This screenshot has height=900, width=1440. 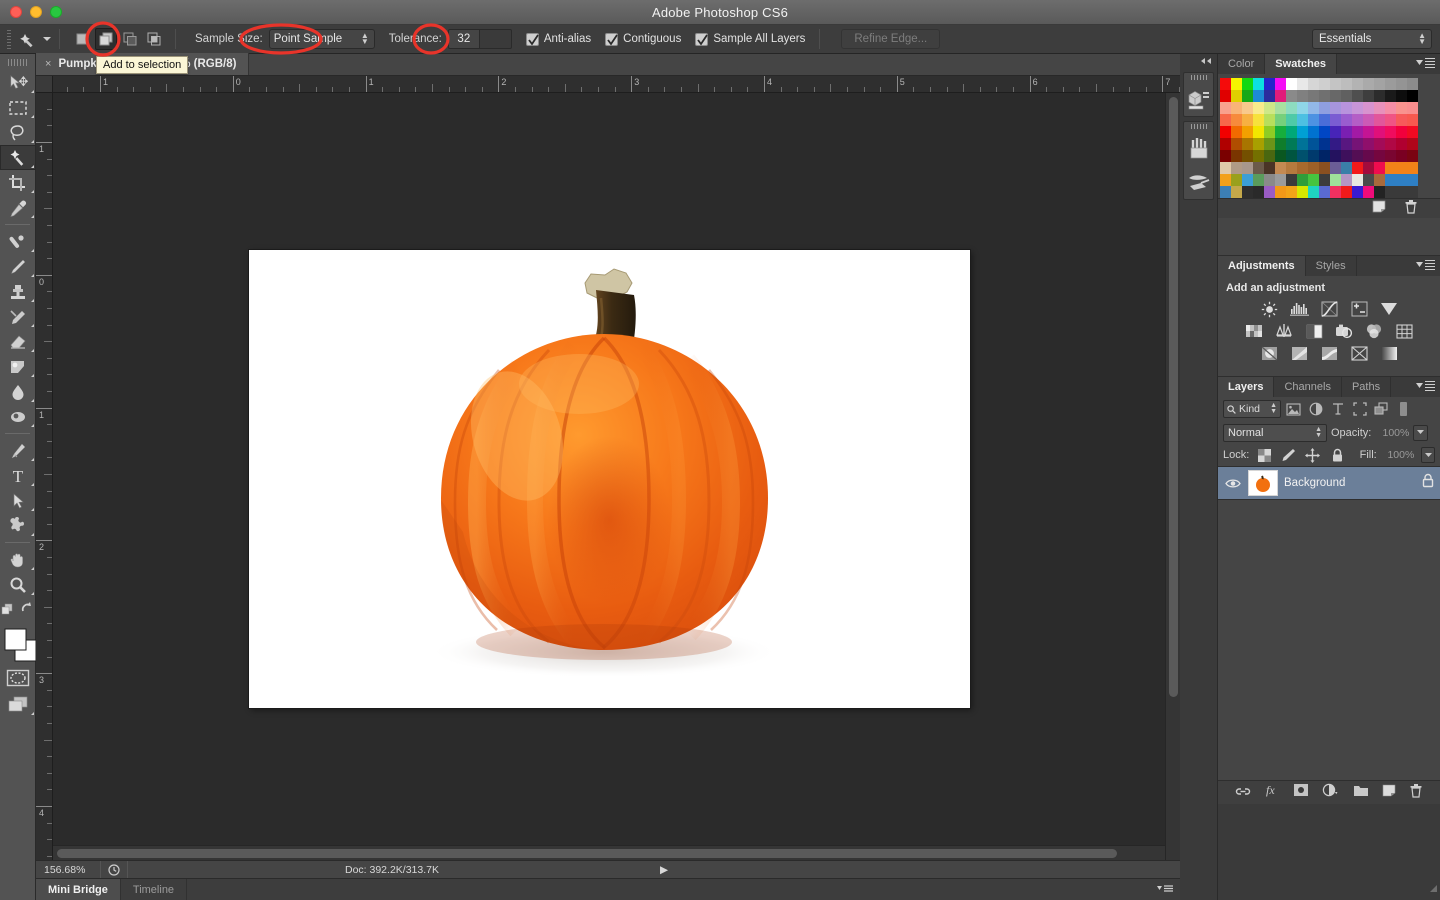 I want to click on vertical-ruler: 1 0 1 2 3 4, so click(x=44, y=476).